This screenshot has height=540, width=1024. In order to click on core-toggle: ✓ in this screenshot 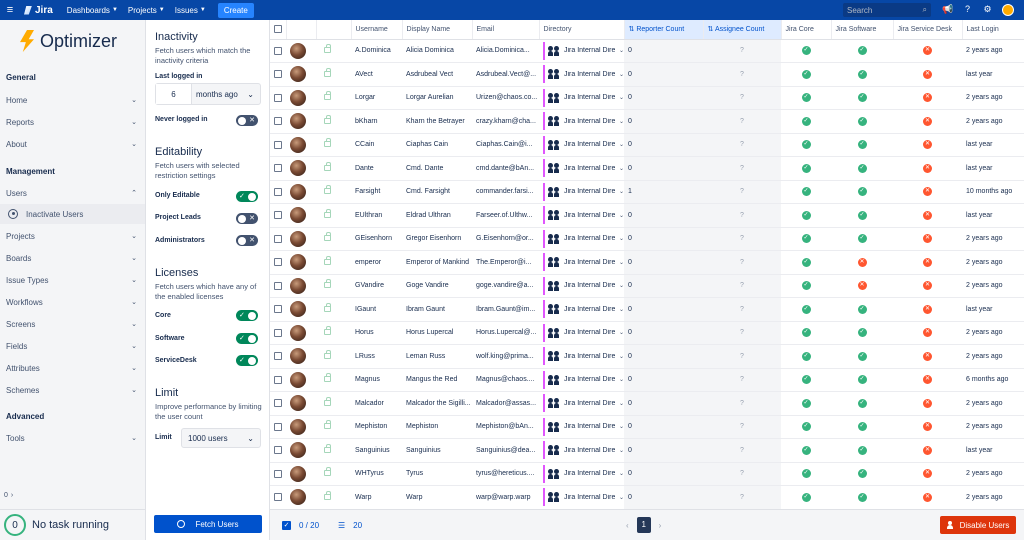, I will do `click(247, 315)`.